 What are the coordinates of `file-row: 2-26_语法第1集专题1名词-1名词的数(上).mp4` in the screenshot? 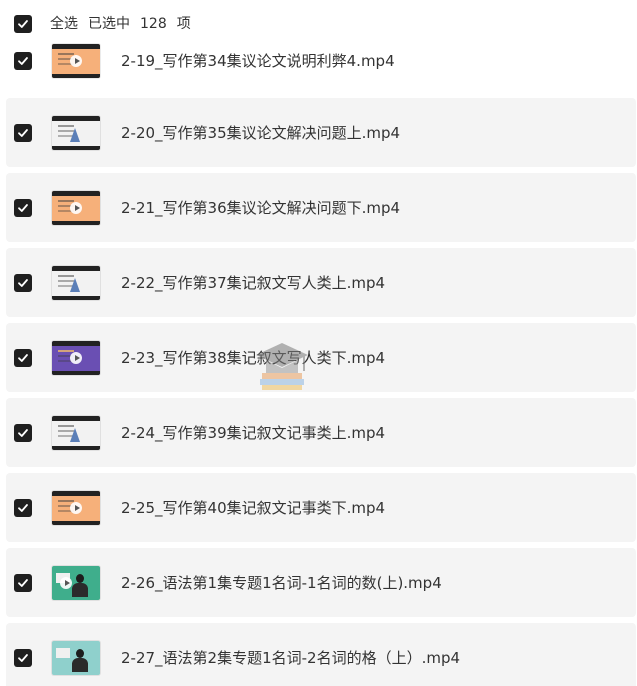 It's located at (321, 582).